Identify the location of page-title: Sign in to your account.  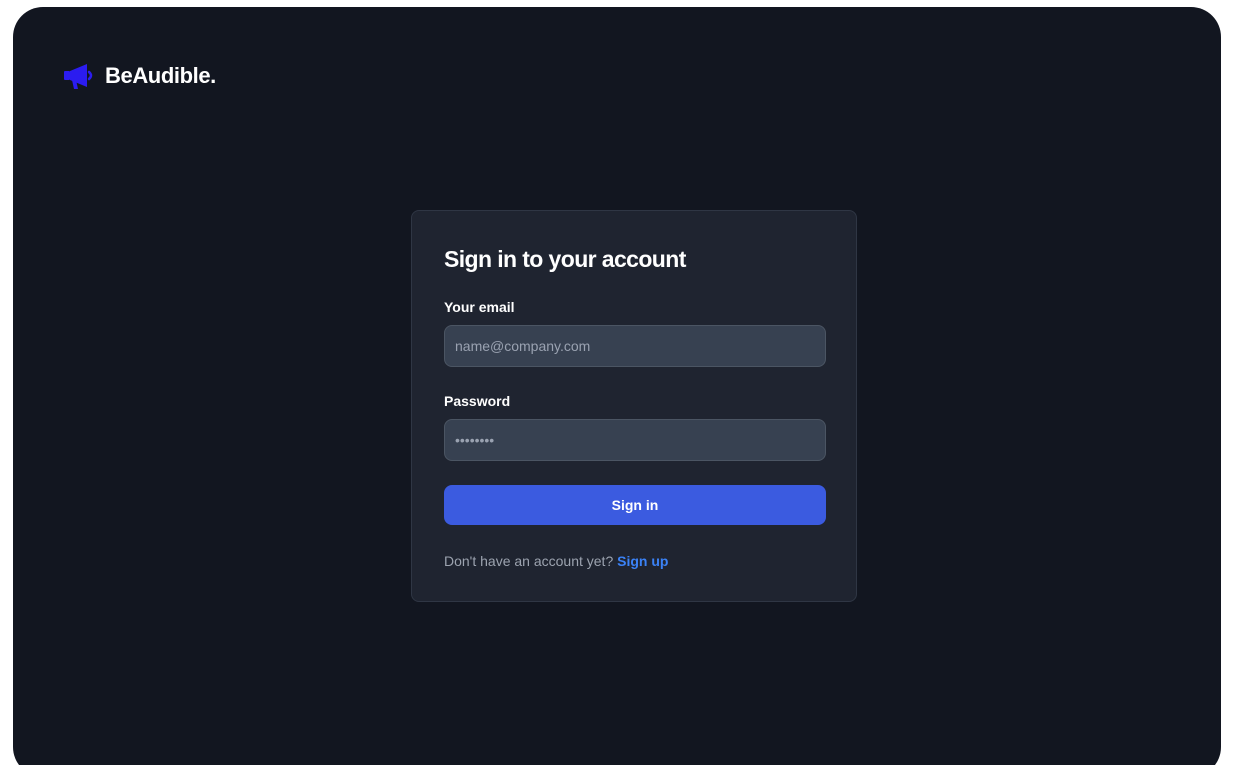
(565, 259).